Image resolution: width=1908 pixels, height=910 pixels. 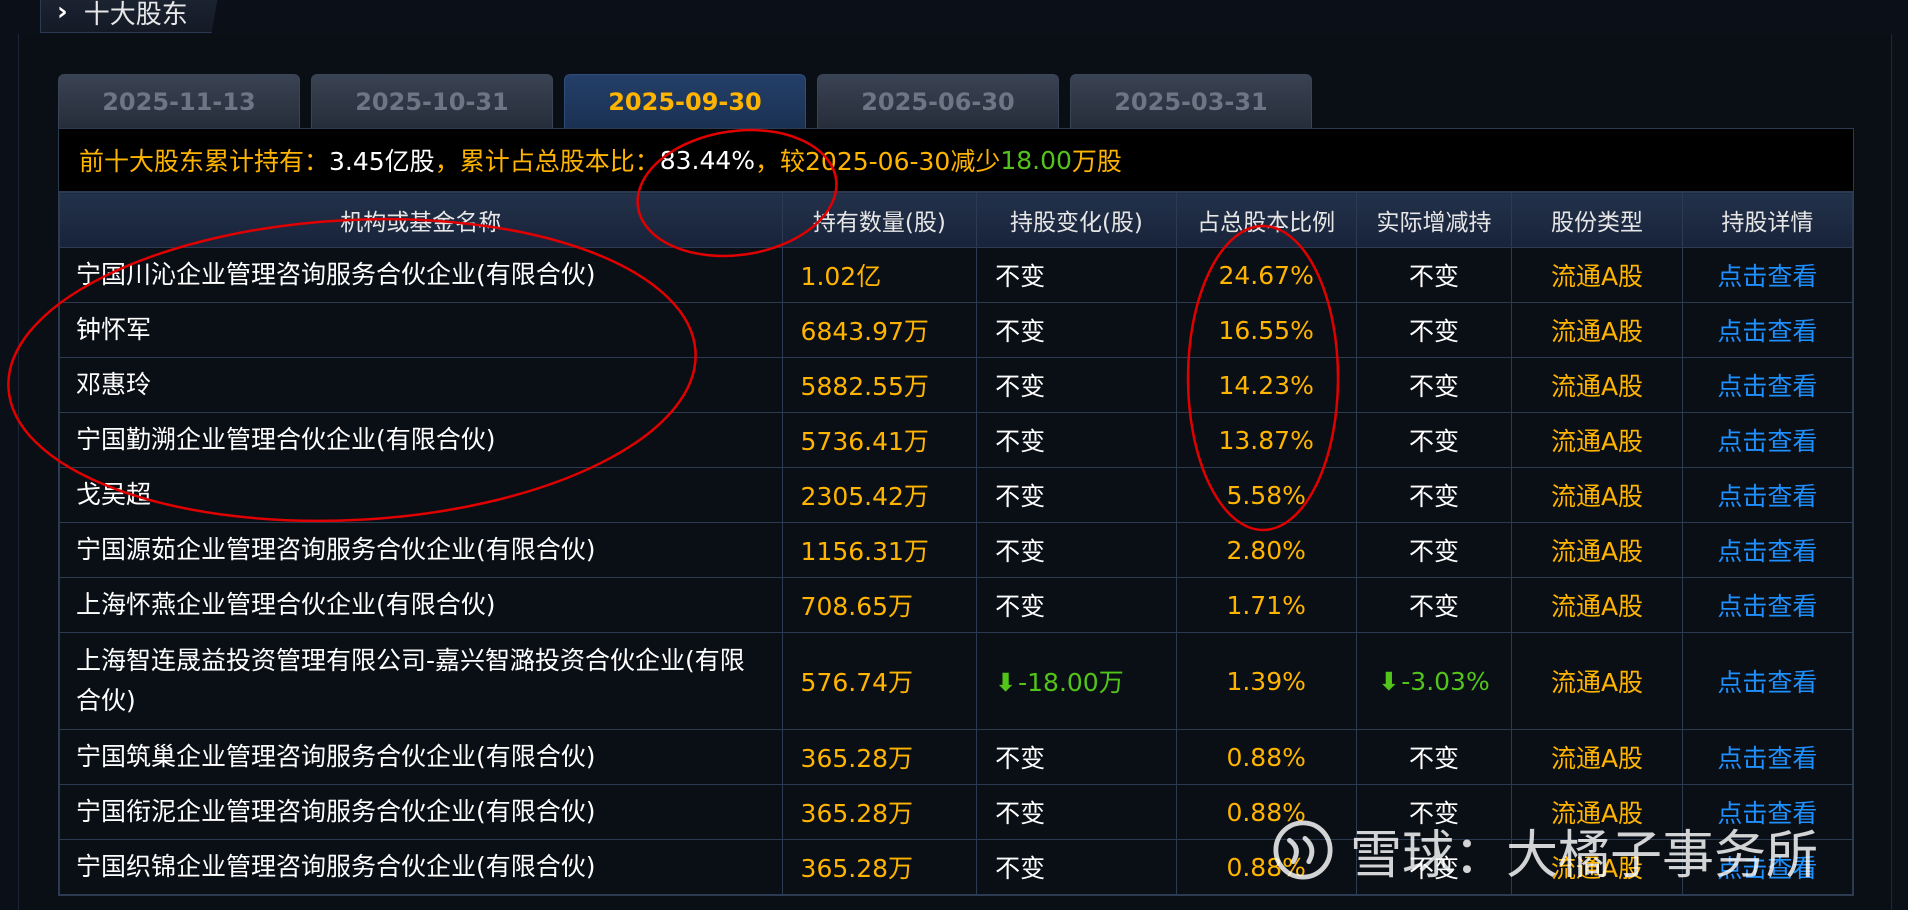 I want to click on holding-change: 不变, so click(x=1076, y=385).